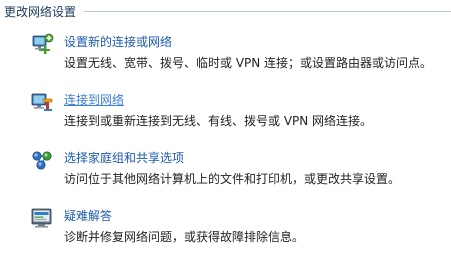 The image size is (451, 254). Describe the element at coordinates (267, 11) in the screenshot. I see `section-divider` at that location.